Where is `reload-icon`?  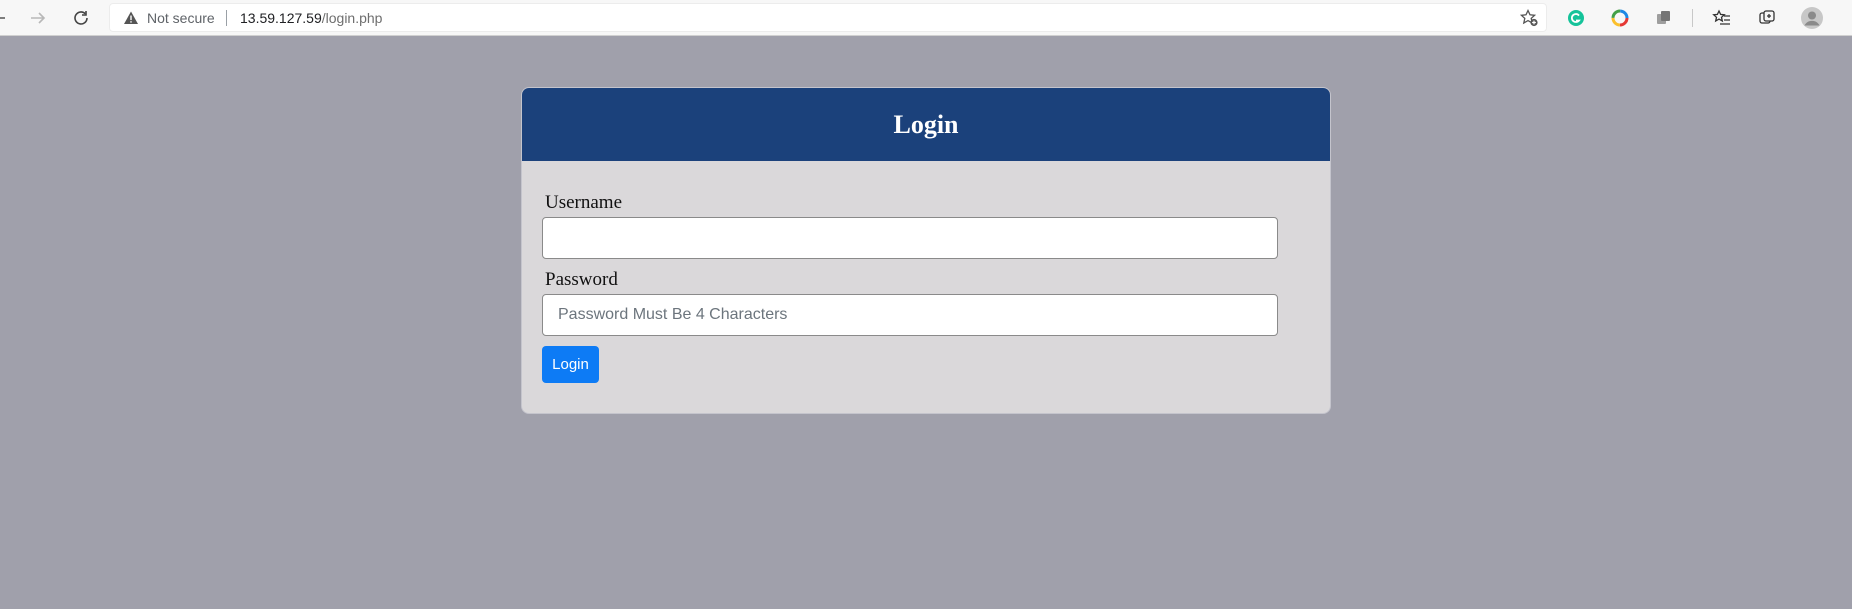 reload-icon is located at coordinates (81, 18).